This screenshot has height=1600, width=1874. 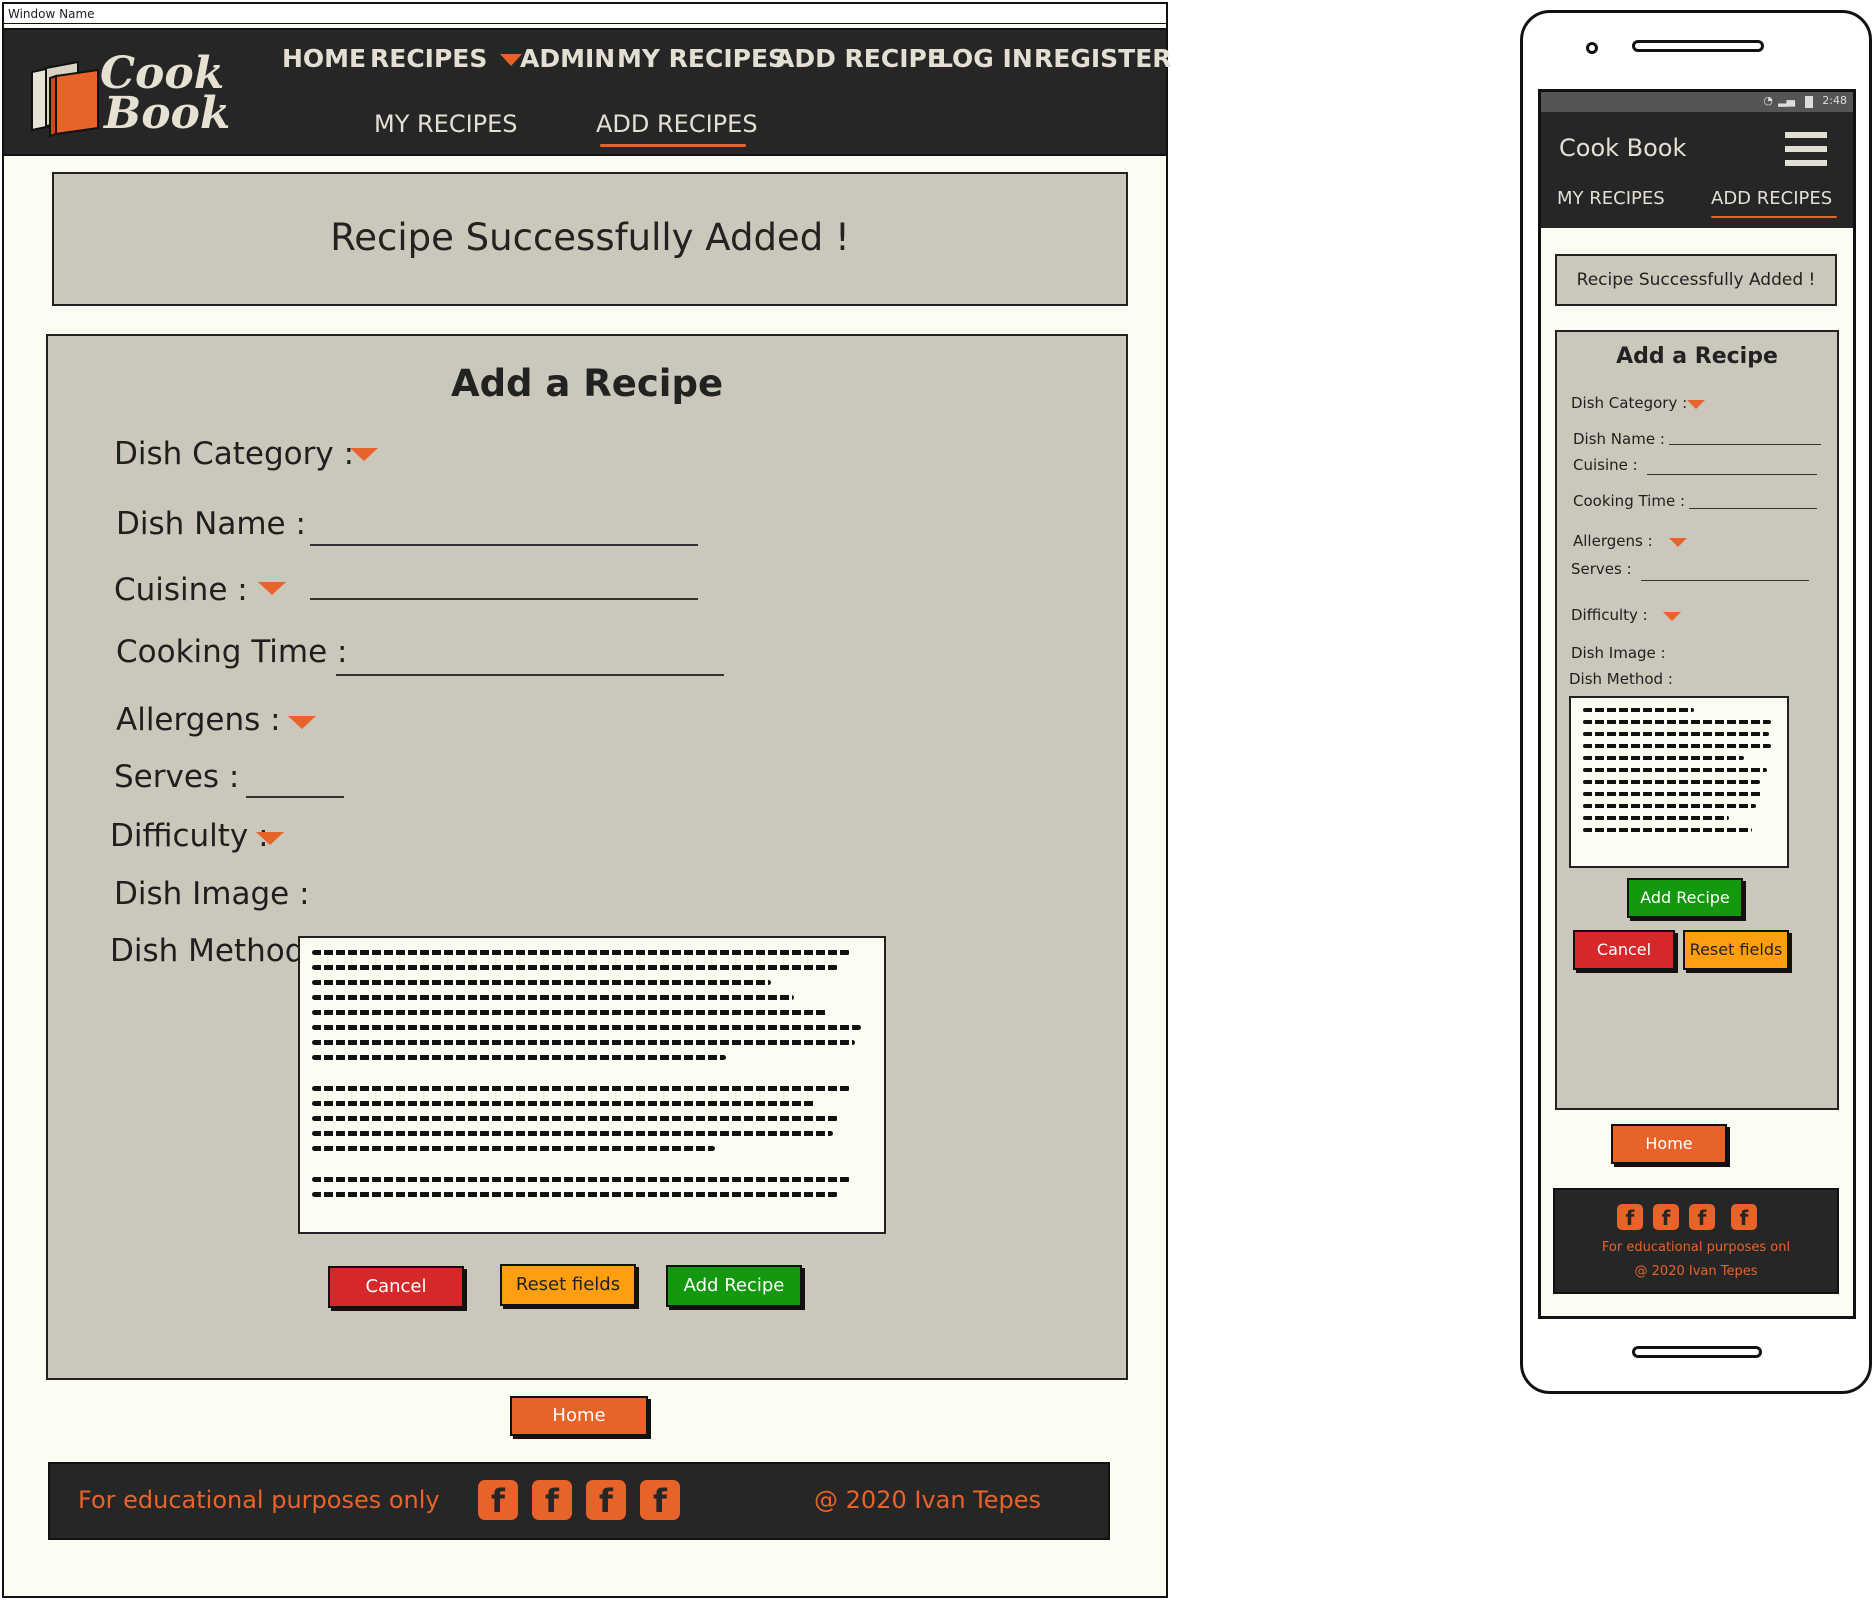 What do you see at coordinates (1611, 198) in the screenshot?
I see `mobile-subnav-my-recipes: MY RECIPES` at bounding box center [1611, 198].